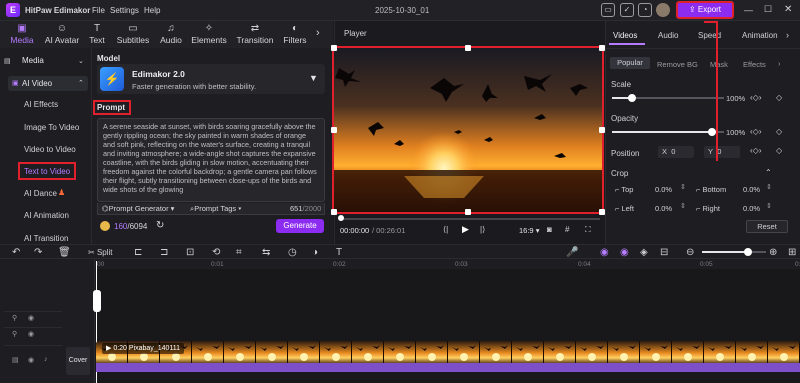  I want to click on link-icon: ◉, so click(624, 252).